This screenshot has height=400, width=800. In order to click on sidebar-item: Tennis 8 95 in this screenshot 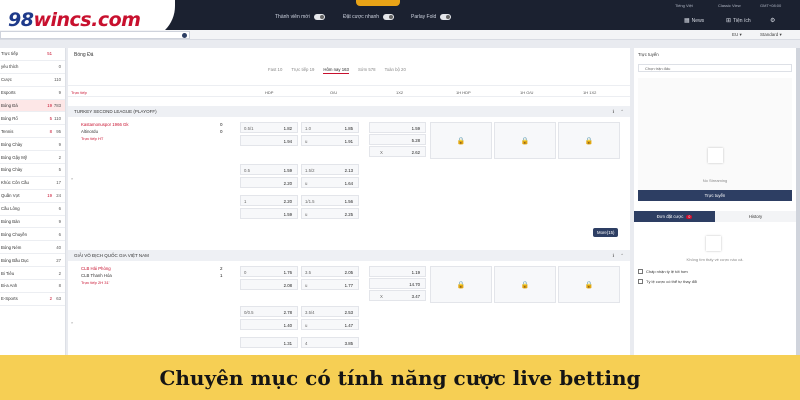, I will do `click(32, 132)`.